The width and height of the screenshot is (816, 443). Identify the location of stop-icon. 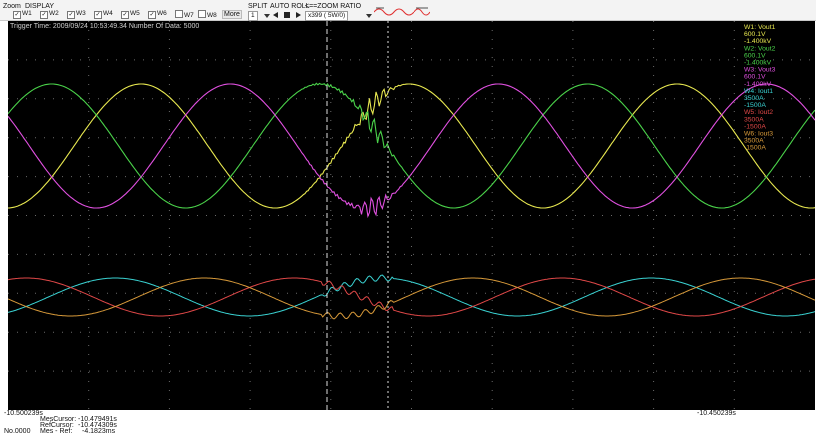
(287, 15).